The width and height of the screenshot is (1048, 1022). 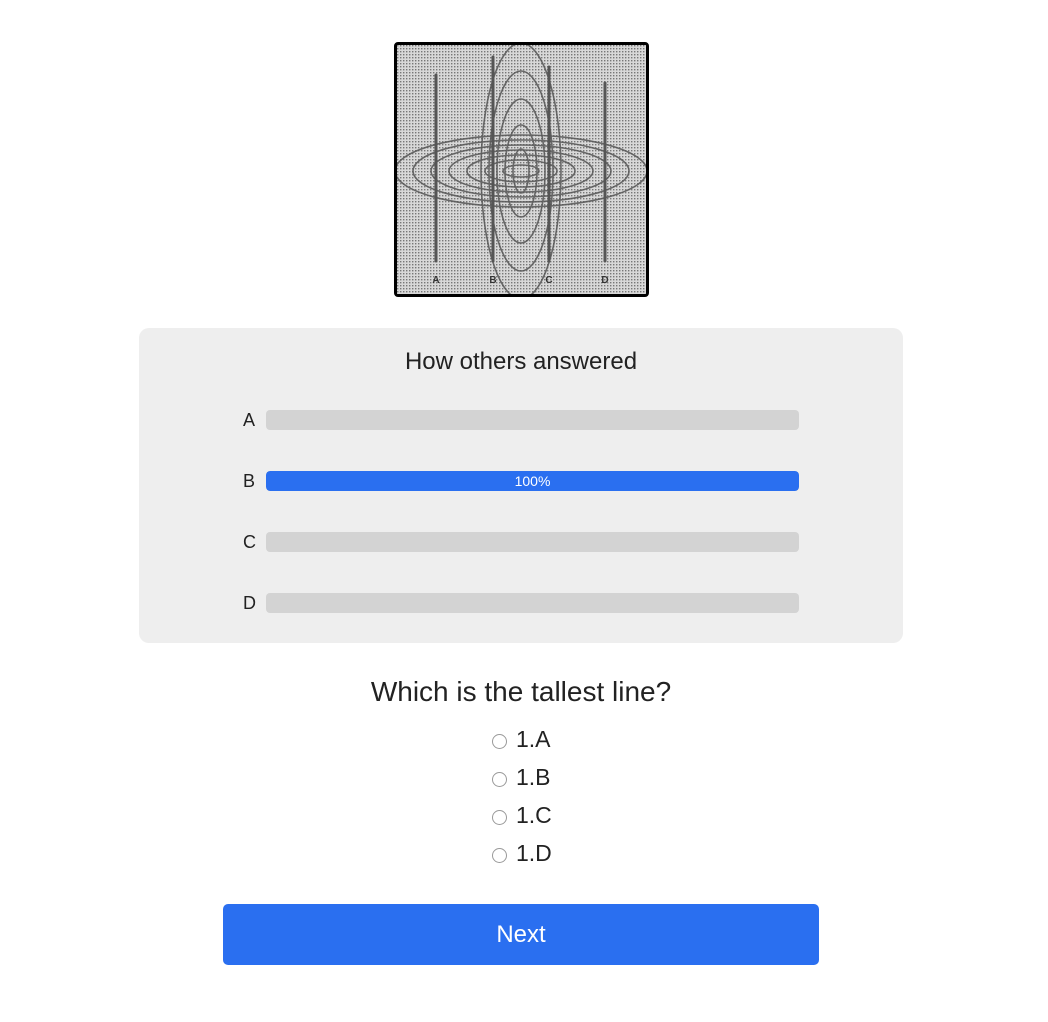 What do you see at coordinates (548, 280) in the screenshot?
I see `illusion-label-c: C` at bounding box center [548, 280].